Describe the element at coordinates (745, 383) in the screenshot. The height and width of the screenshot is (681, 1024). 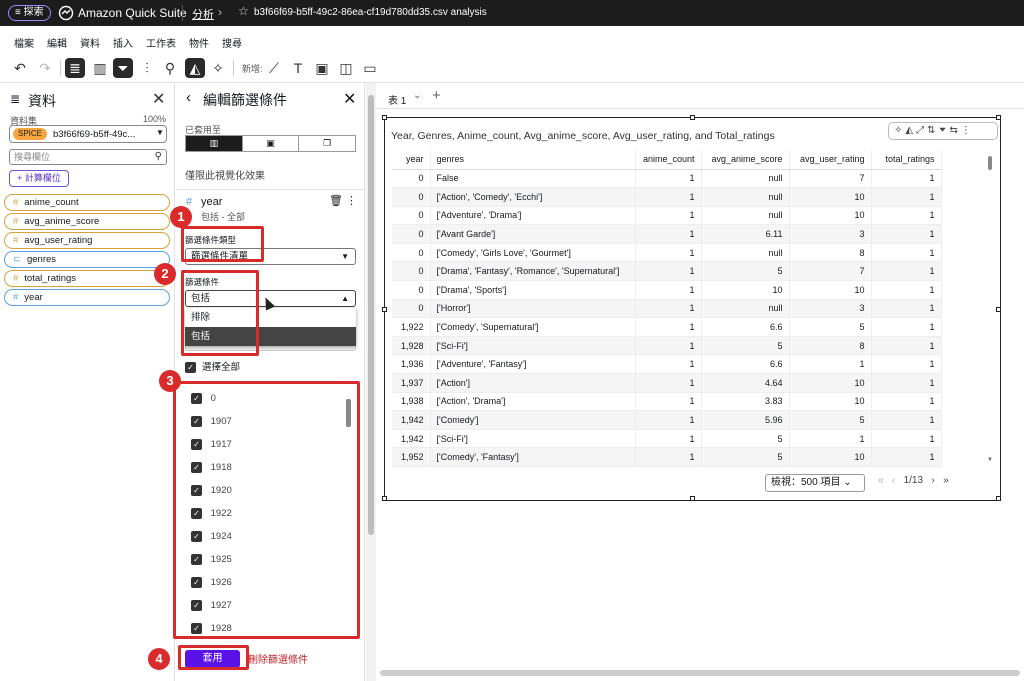
I see `table-cell: 4.64` at that location.